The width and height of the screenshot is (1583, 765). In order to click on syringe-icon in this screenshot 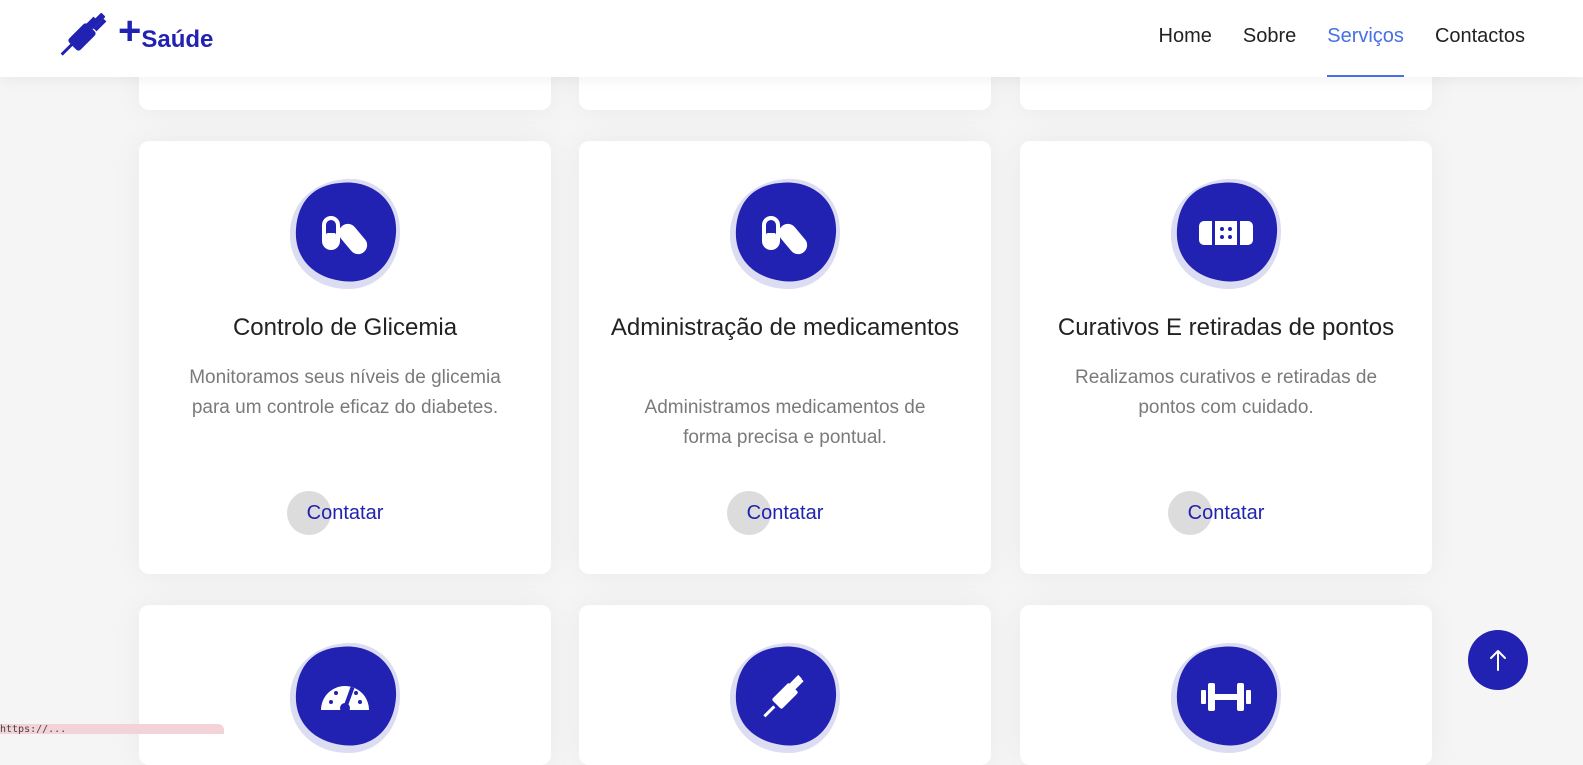, I will do `click(783, 696)`.